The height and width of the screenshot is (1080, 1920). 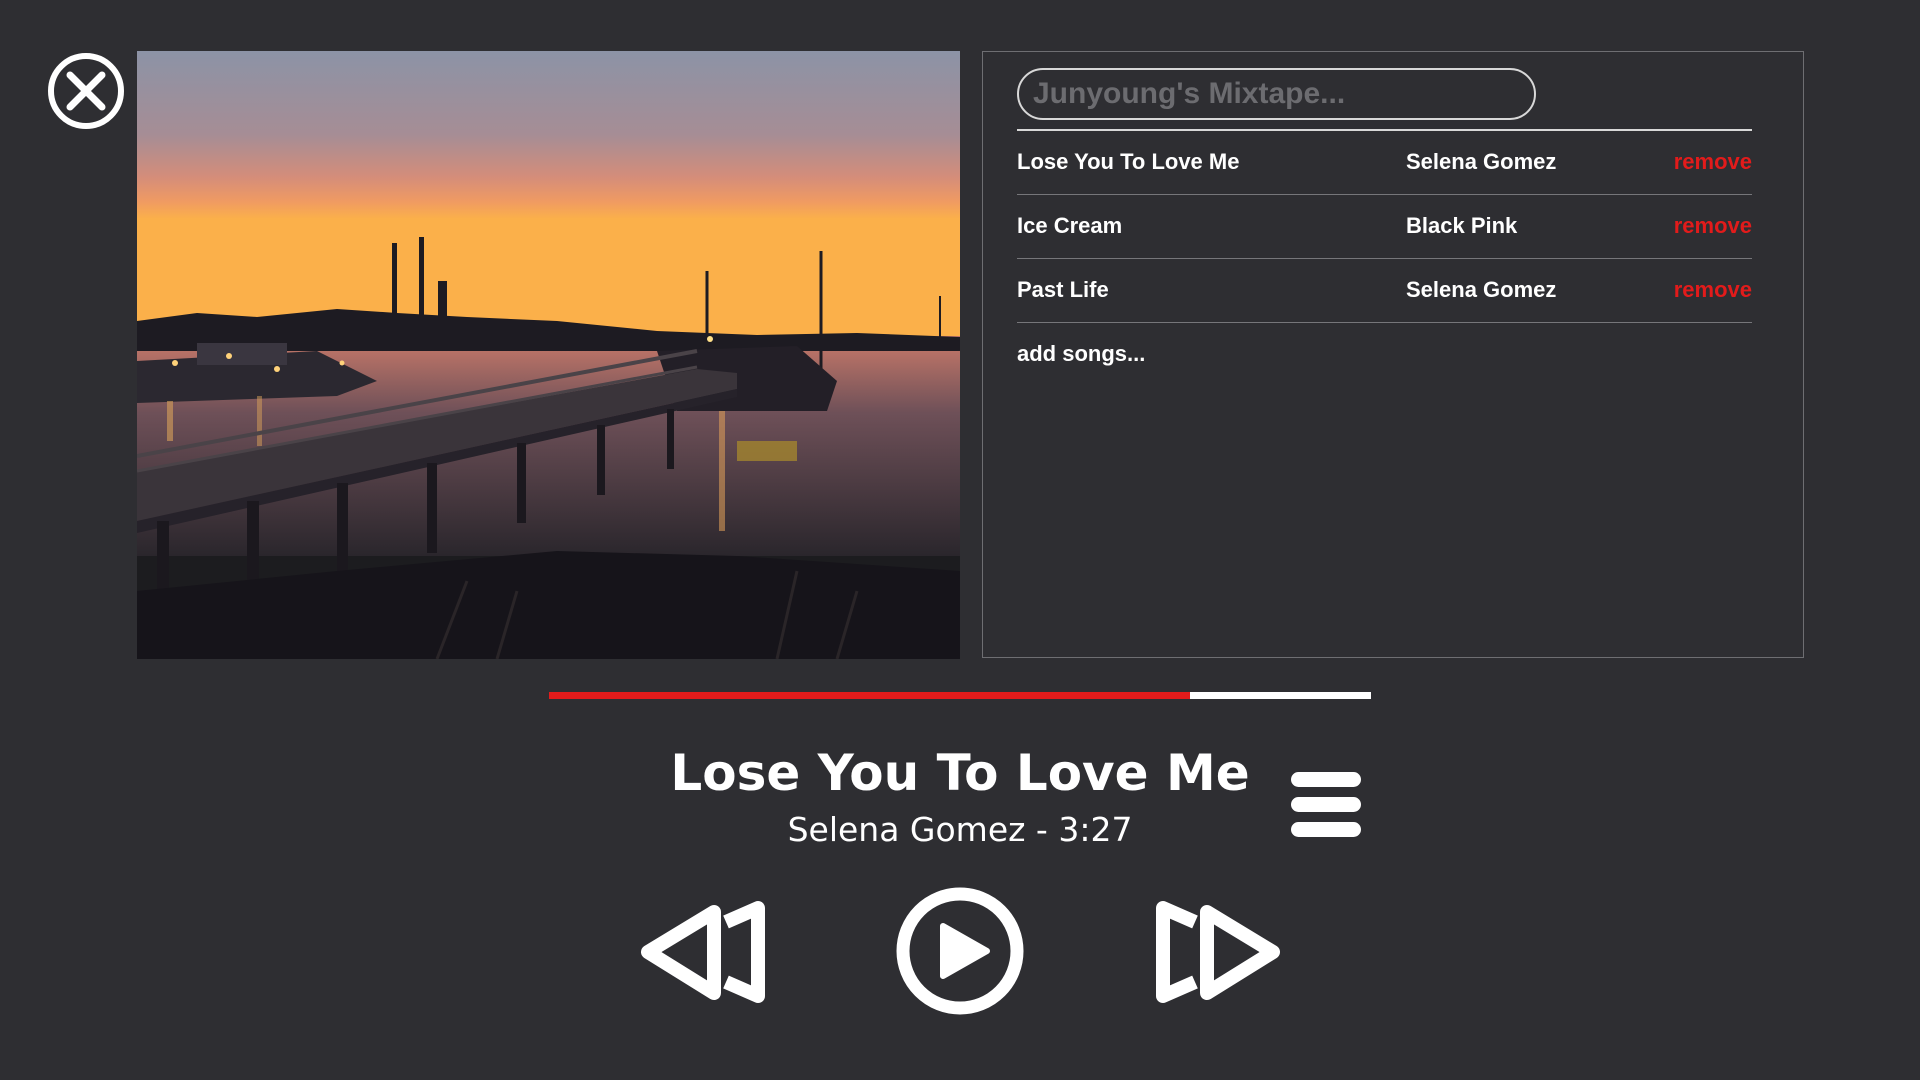 I want to click on close-button, so click(x=86, y=91).